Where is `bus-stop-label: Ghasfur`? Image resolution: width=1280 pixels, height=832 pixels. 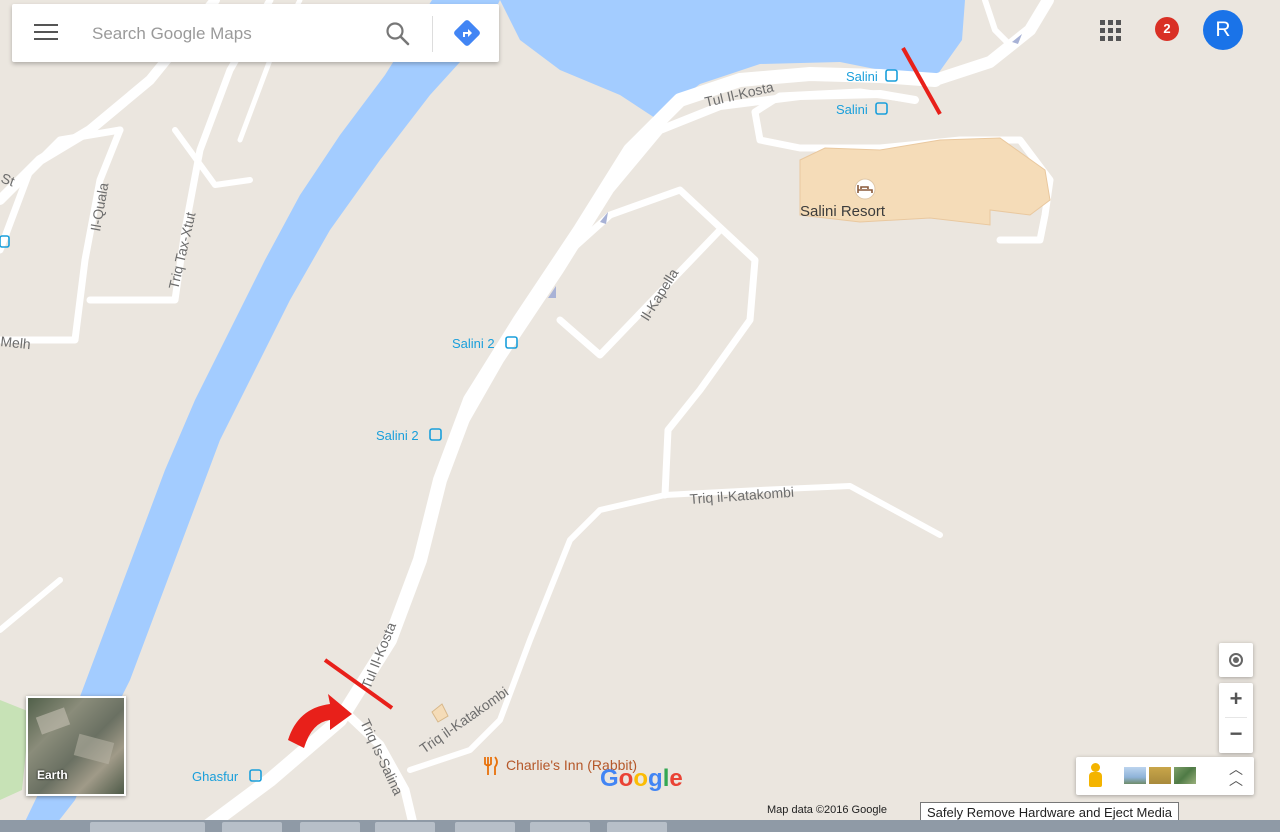
bus-stop-label: Ghasfur is located at coordinates (215, 776).